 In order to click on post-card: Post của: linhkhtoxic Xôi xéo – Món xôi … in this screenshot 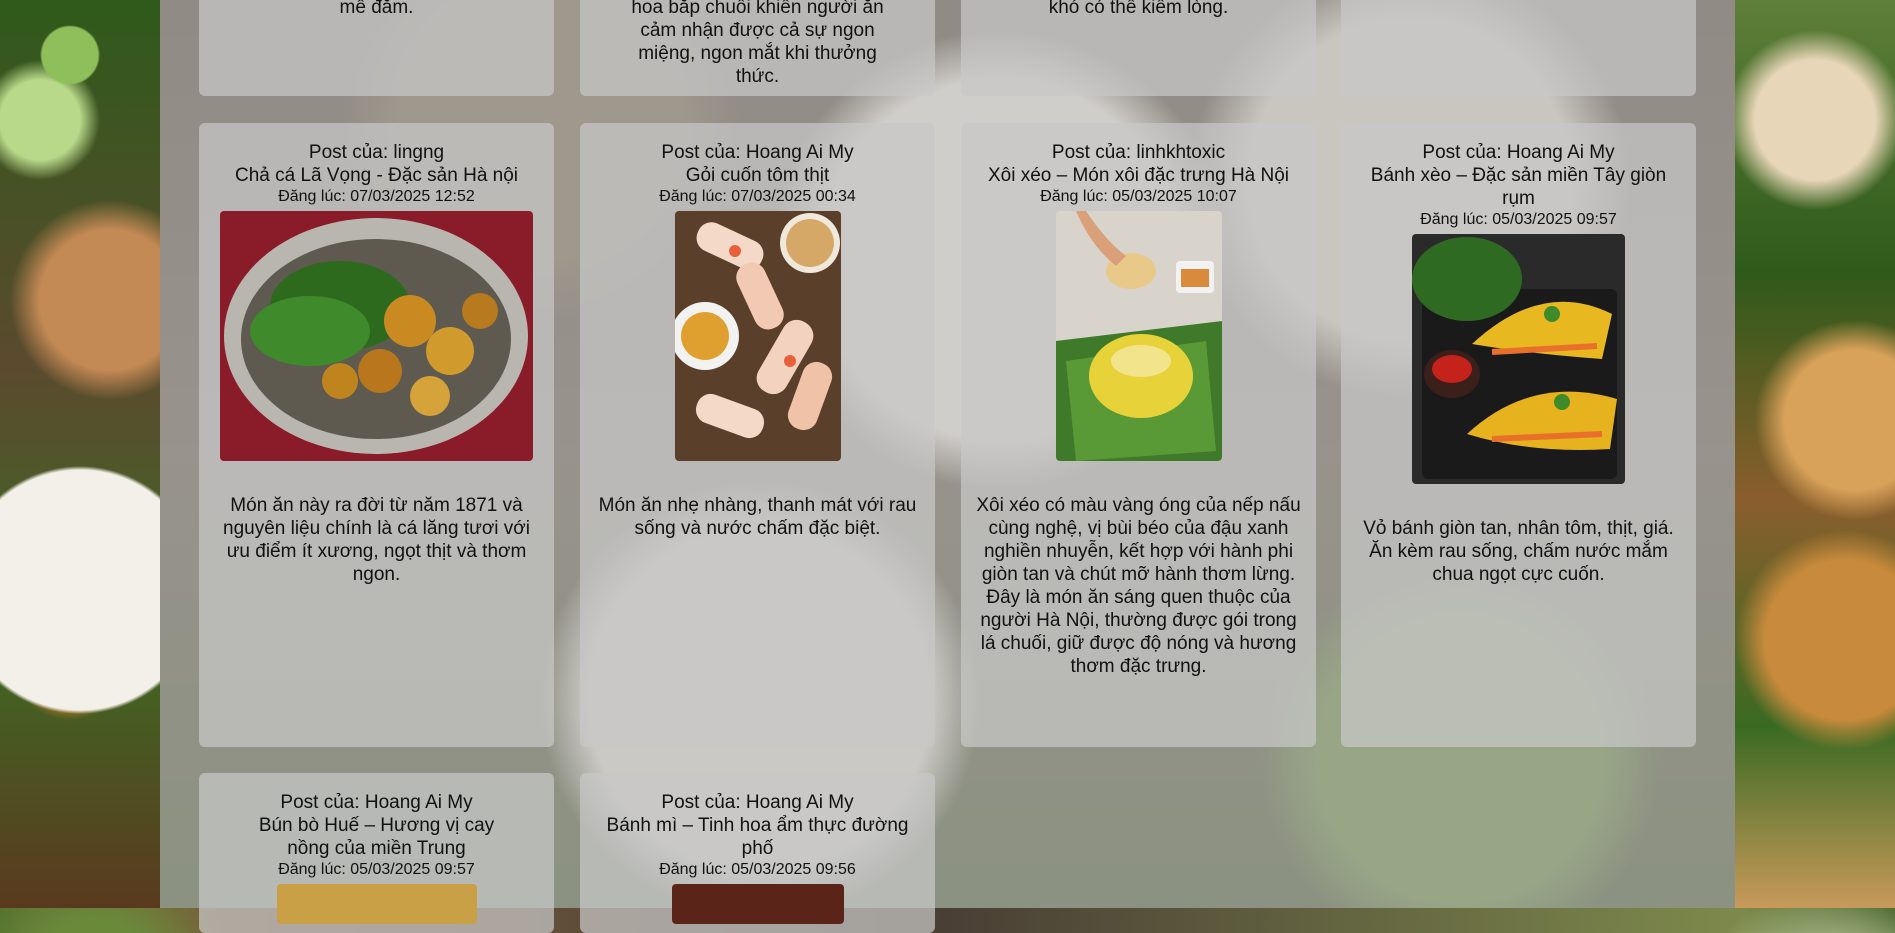, I will do `click(1138, 435)`.